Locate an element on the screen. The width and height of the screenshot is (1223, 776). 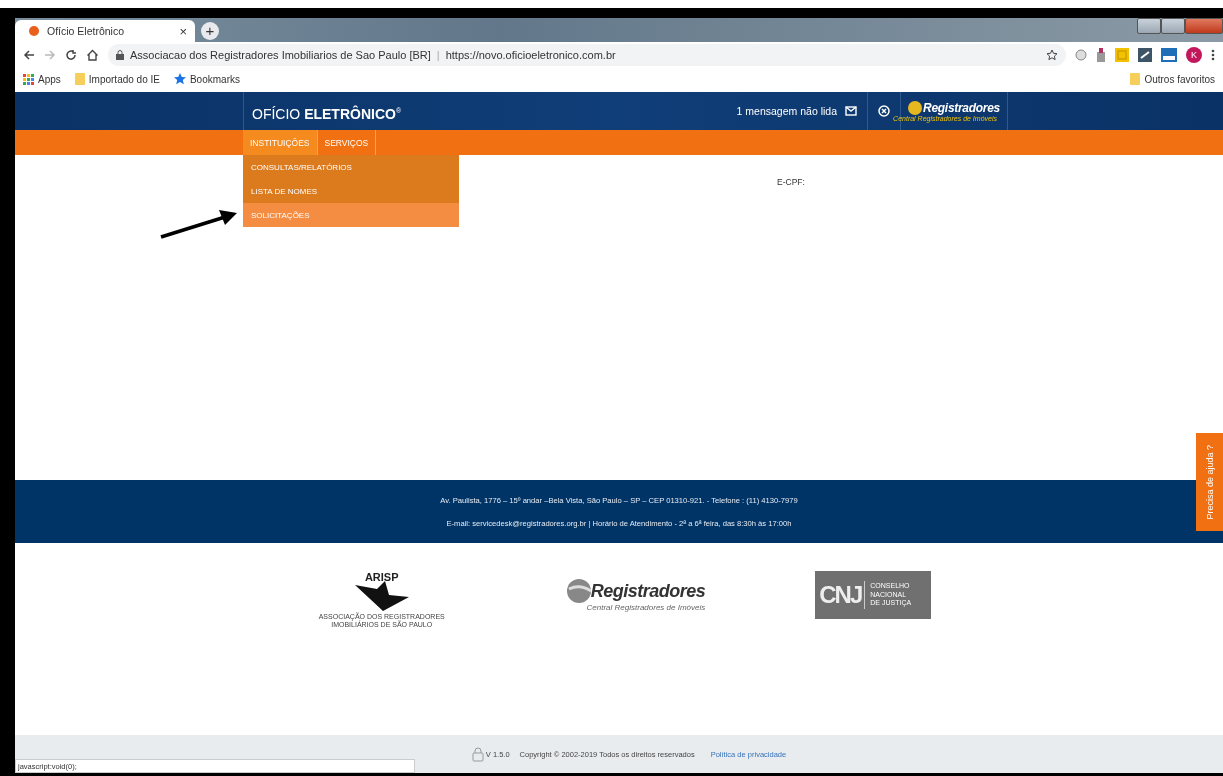
close-button is located at coordinates (1204, 26).